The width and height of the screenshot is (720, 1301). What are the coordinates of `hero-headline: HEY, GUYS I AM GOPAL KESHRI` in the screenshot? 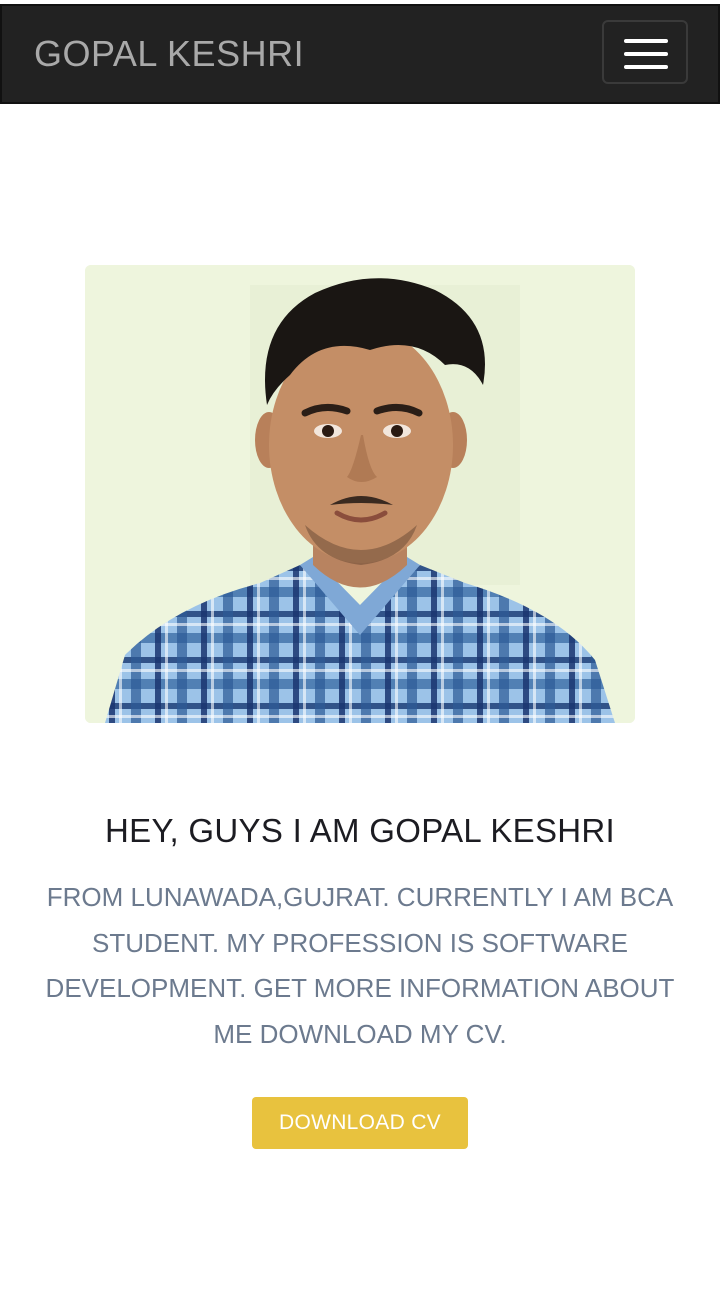 It's located at (360, 830).